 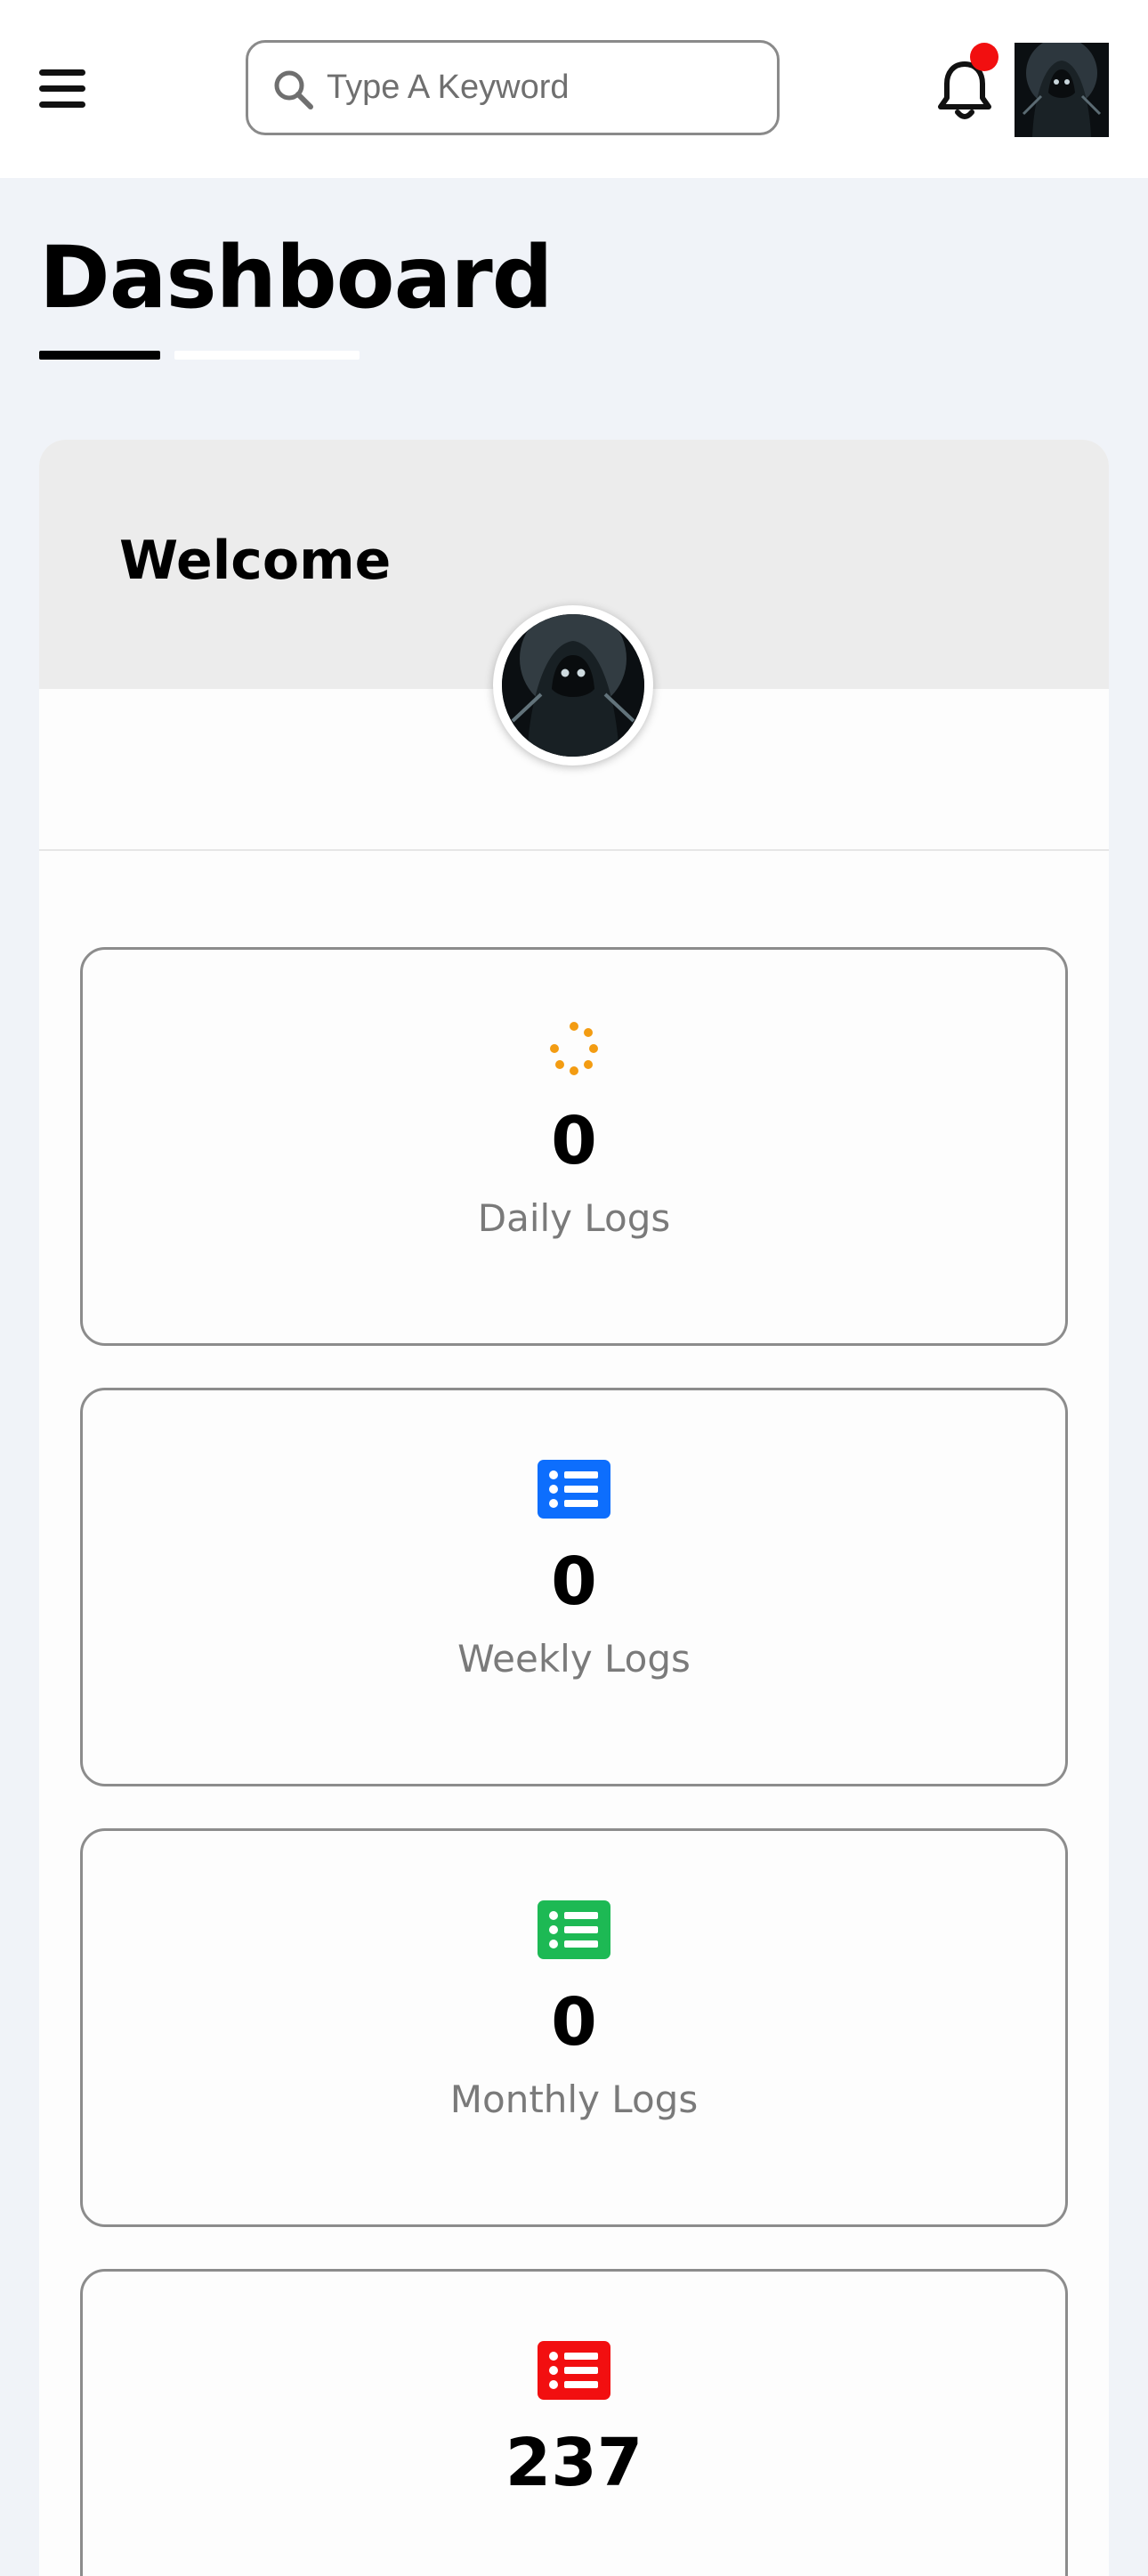 I want to click on user-avatar, so click(x=1062, y=90).